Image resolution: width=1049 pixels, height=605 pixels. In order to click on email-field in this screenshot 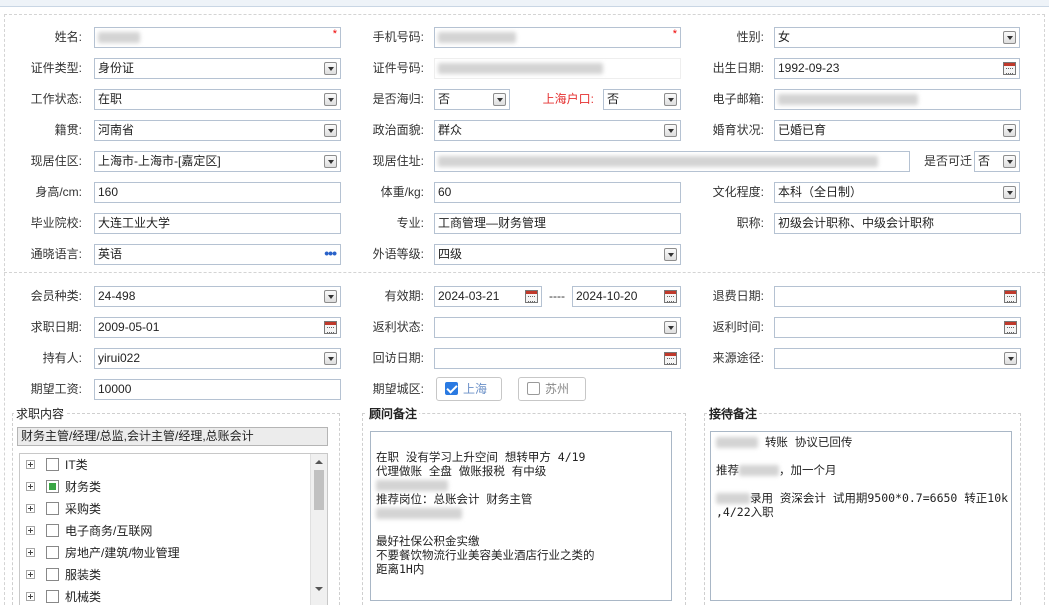, I will do `click(897, 99)`.